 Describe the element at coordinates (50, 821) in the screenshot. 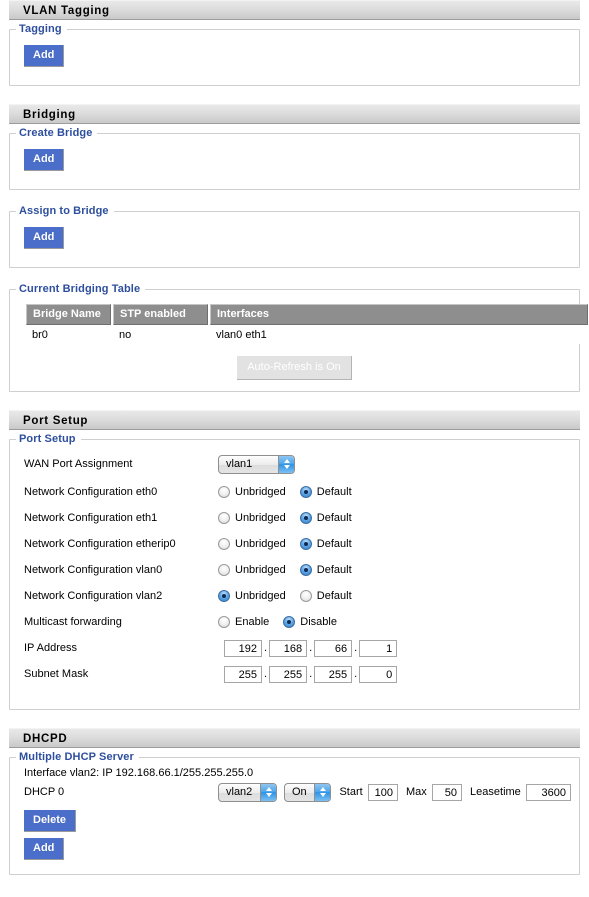

I see `dhcp-delete-button: Delete` at that location.